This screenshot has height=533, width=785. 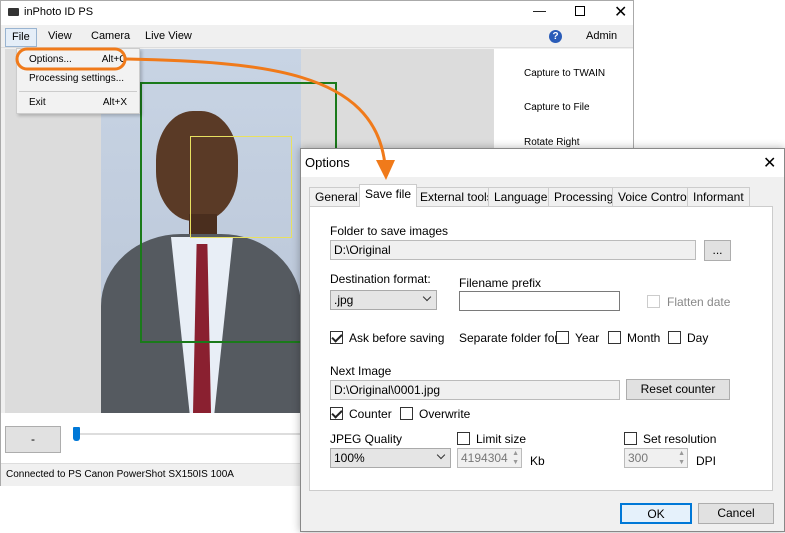 I want to click on limit-size-spinner: 4194304 ▲ ▼, so click(x=489, y=458).